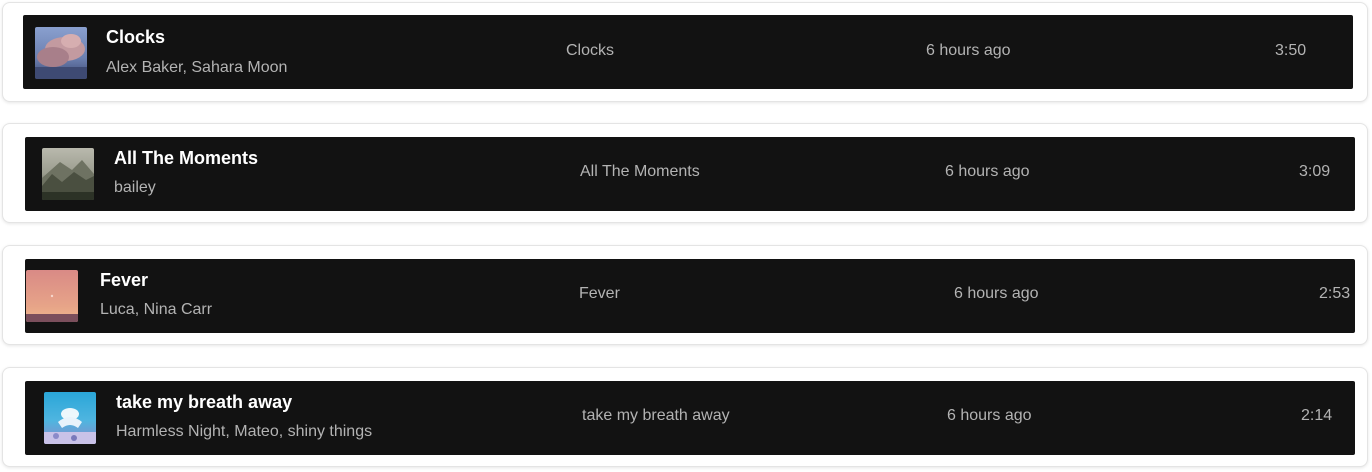  Describe the element at coordinates (1335, 293) in the screenshot. I see `track-duration: 2:53` at that location.